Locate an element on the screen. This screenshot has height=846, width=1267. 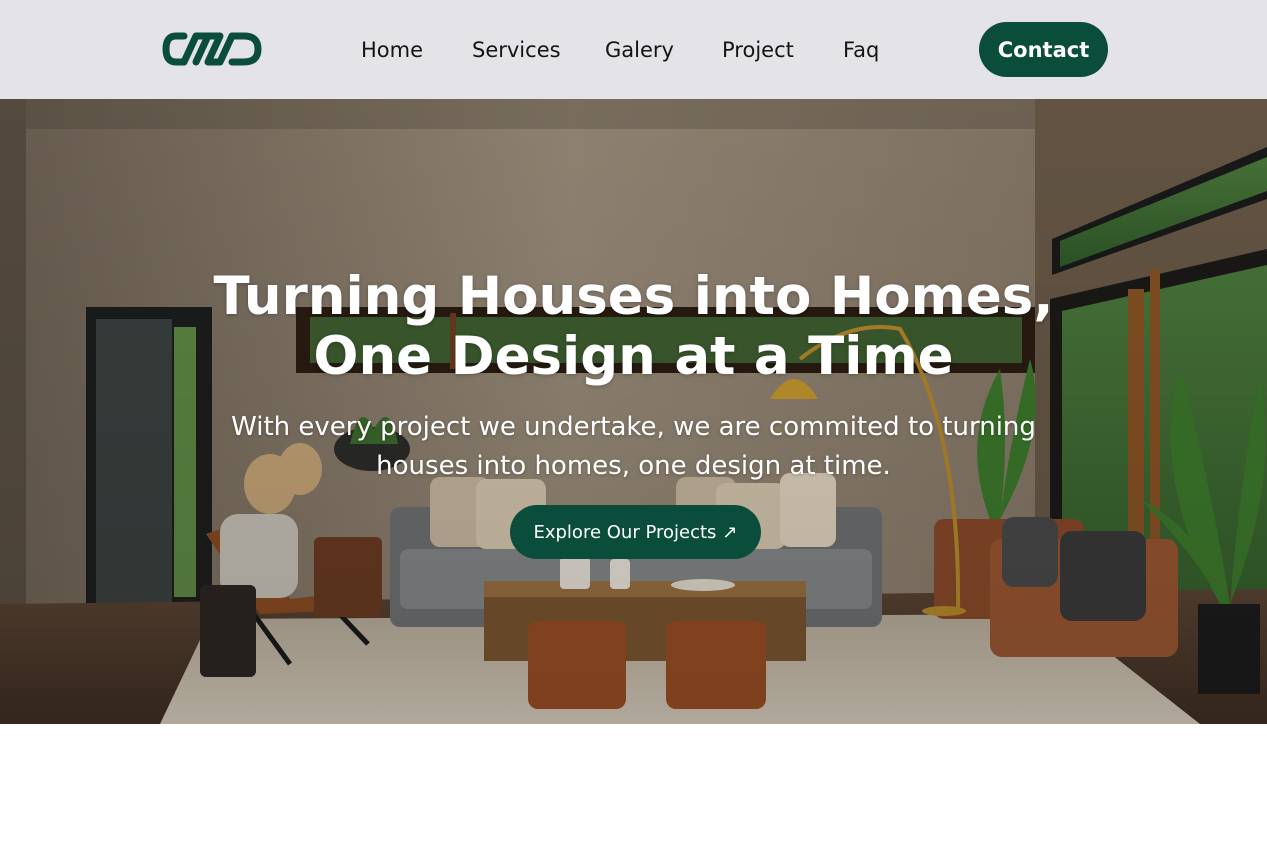
top-navbar: Home Services Galery Project Faq Contact is located at coordinates (633, 49).